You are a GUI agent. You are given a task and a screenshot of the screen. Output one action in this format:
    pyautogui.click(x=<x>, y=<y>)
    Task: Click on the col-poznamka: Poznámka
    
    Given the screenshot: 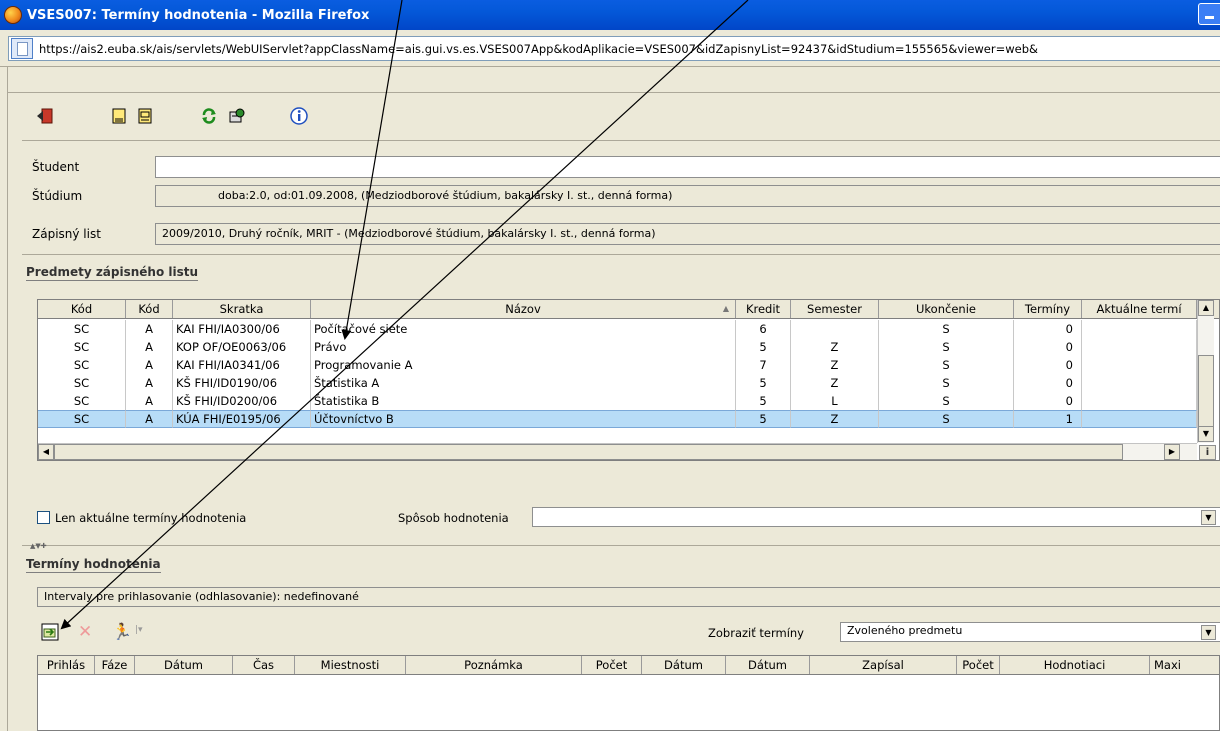 What is the action you would take?
    pyautogui.click(x=494, y=665)
    